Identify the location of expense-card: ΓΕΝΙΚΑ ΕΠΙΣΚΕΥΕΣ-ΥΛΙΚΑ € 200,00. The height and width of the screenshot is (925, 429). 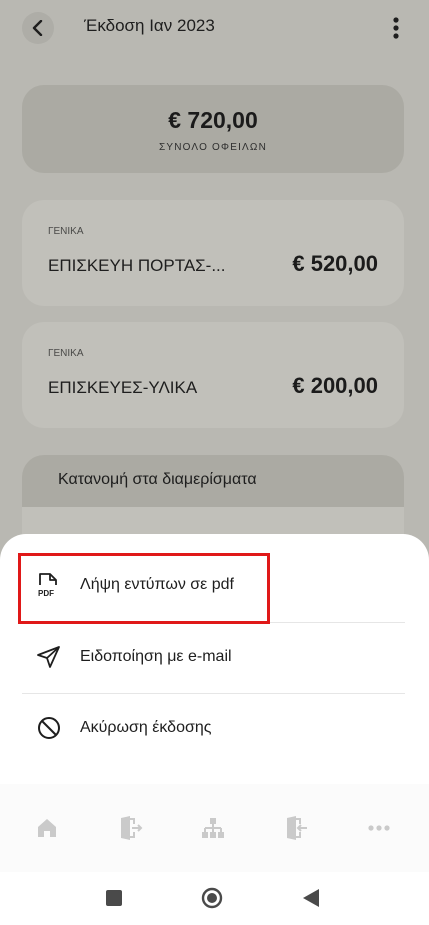
(213, 375).